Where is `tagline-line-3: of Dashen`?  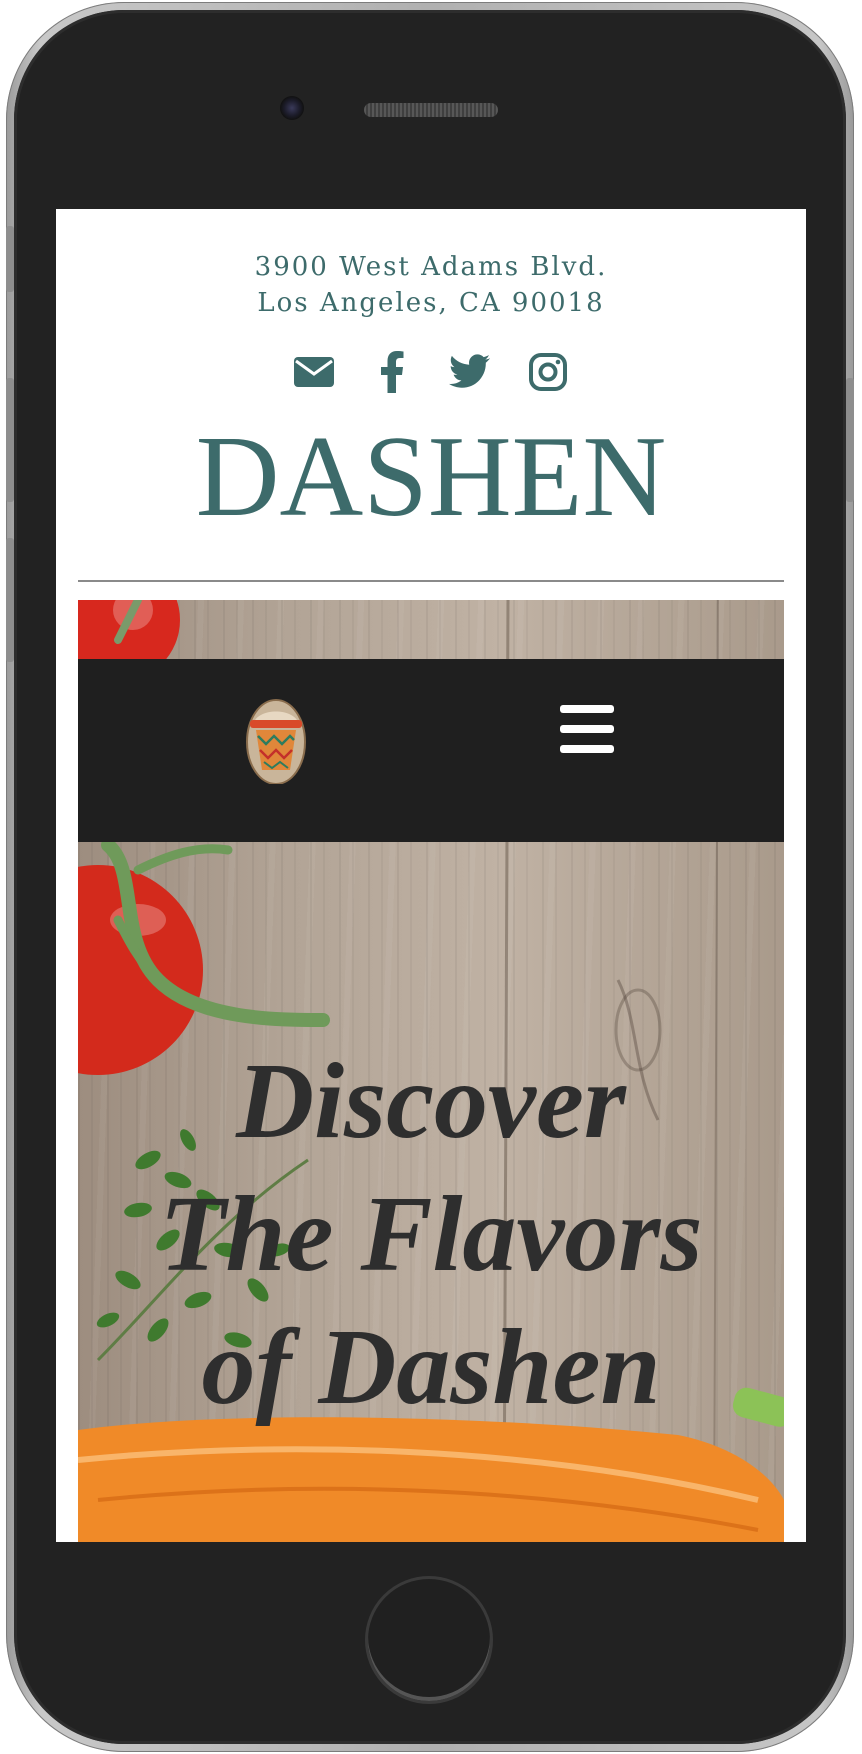 tagline-line-3: of Dashen is located at coordinates (431, 1367).